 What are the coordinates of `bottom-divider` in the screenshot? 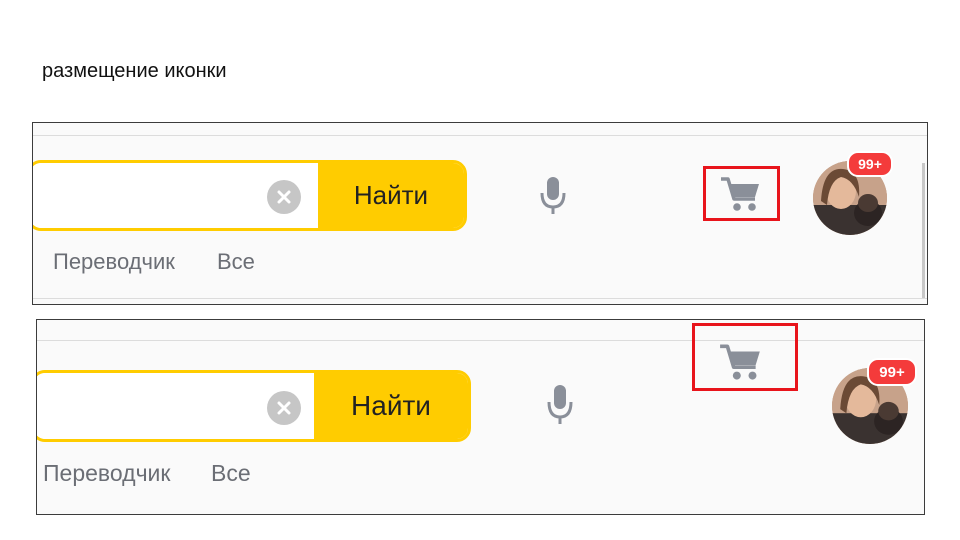 It's located at (480, 298).